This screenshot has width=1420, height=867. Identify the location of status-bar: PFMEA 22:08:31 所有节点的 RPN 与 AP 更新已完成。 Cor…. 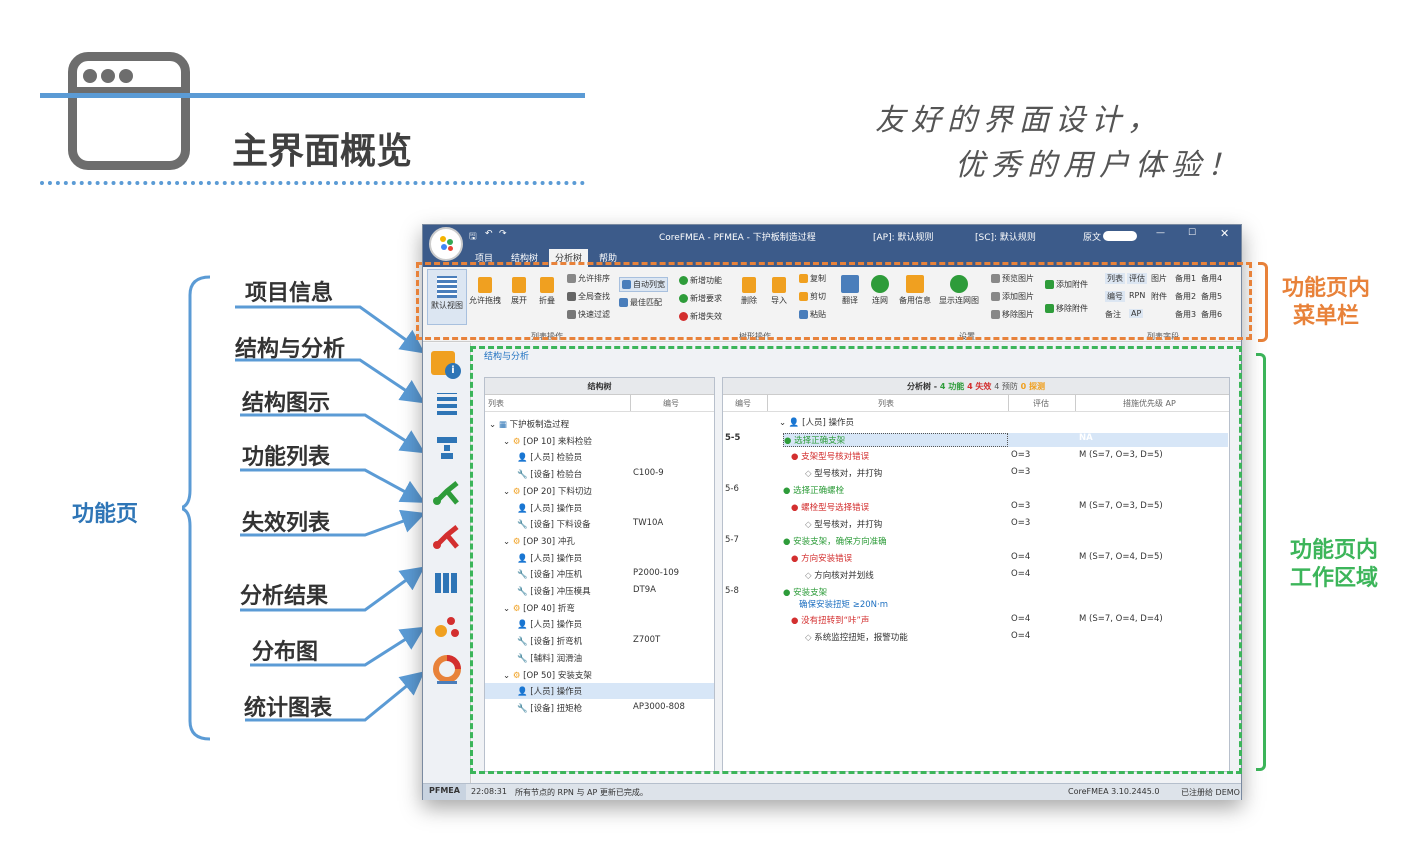
(832, 791).